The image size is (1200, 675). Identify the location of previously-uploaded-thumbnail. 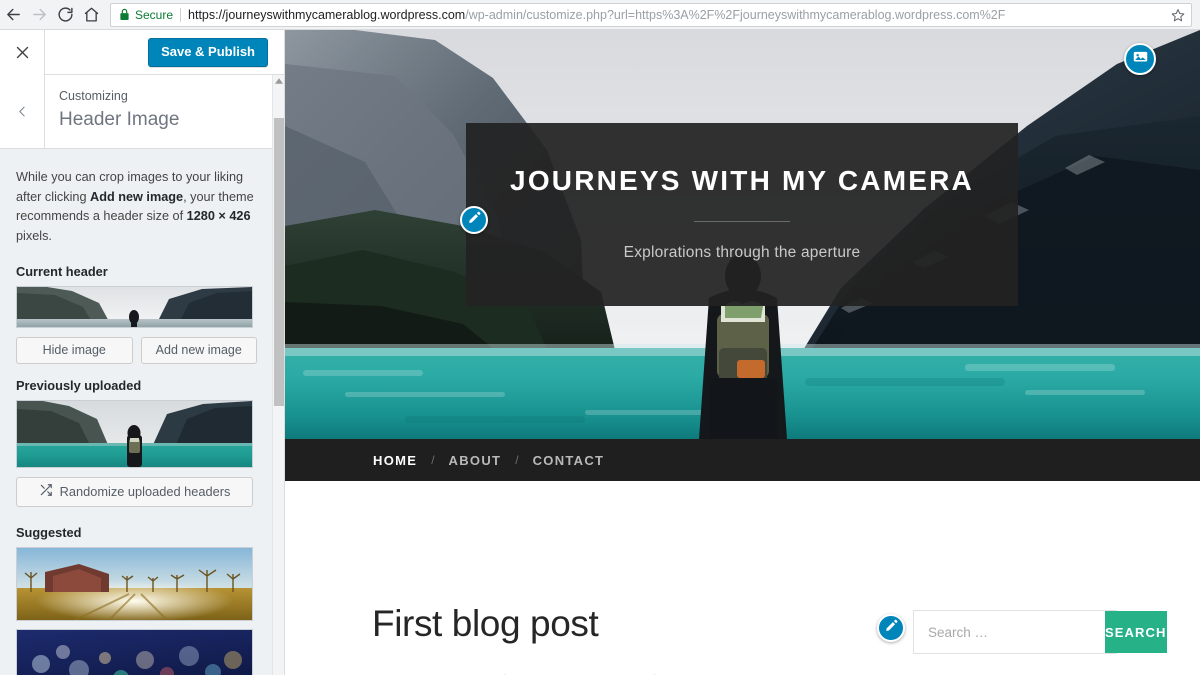
(134, 433).